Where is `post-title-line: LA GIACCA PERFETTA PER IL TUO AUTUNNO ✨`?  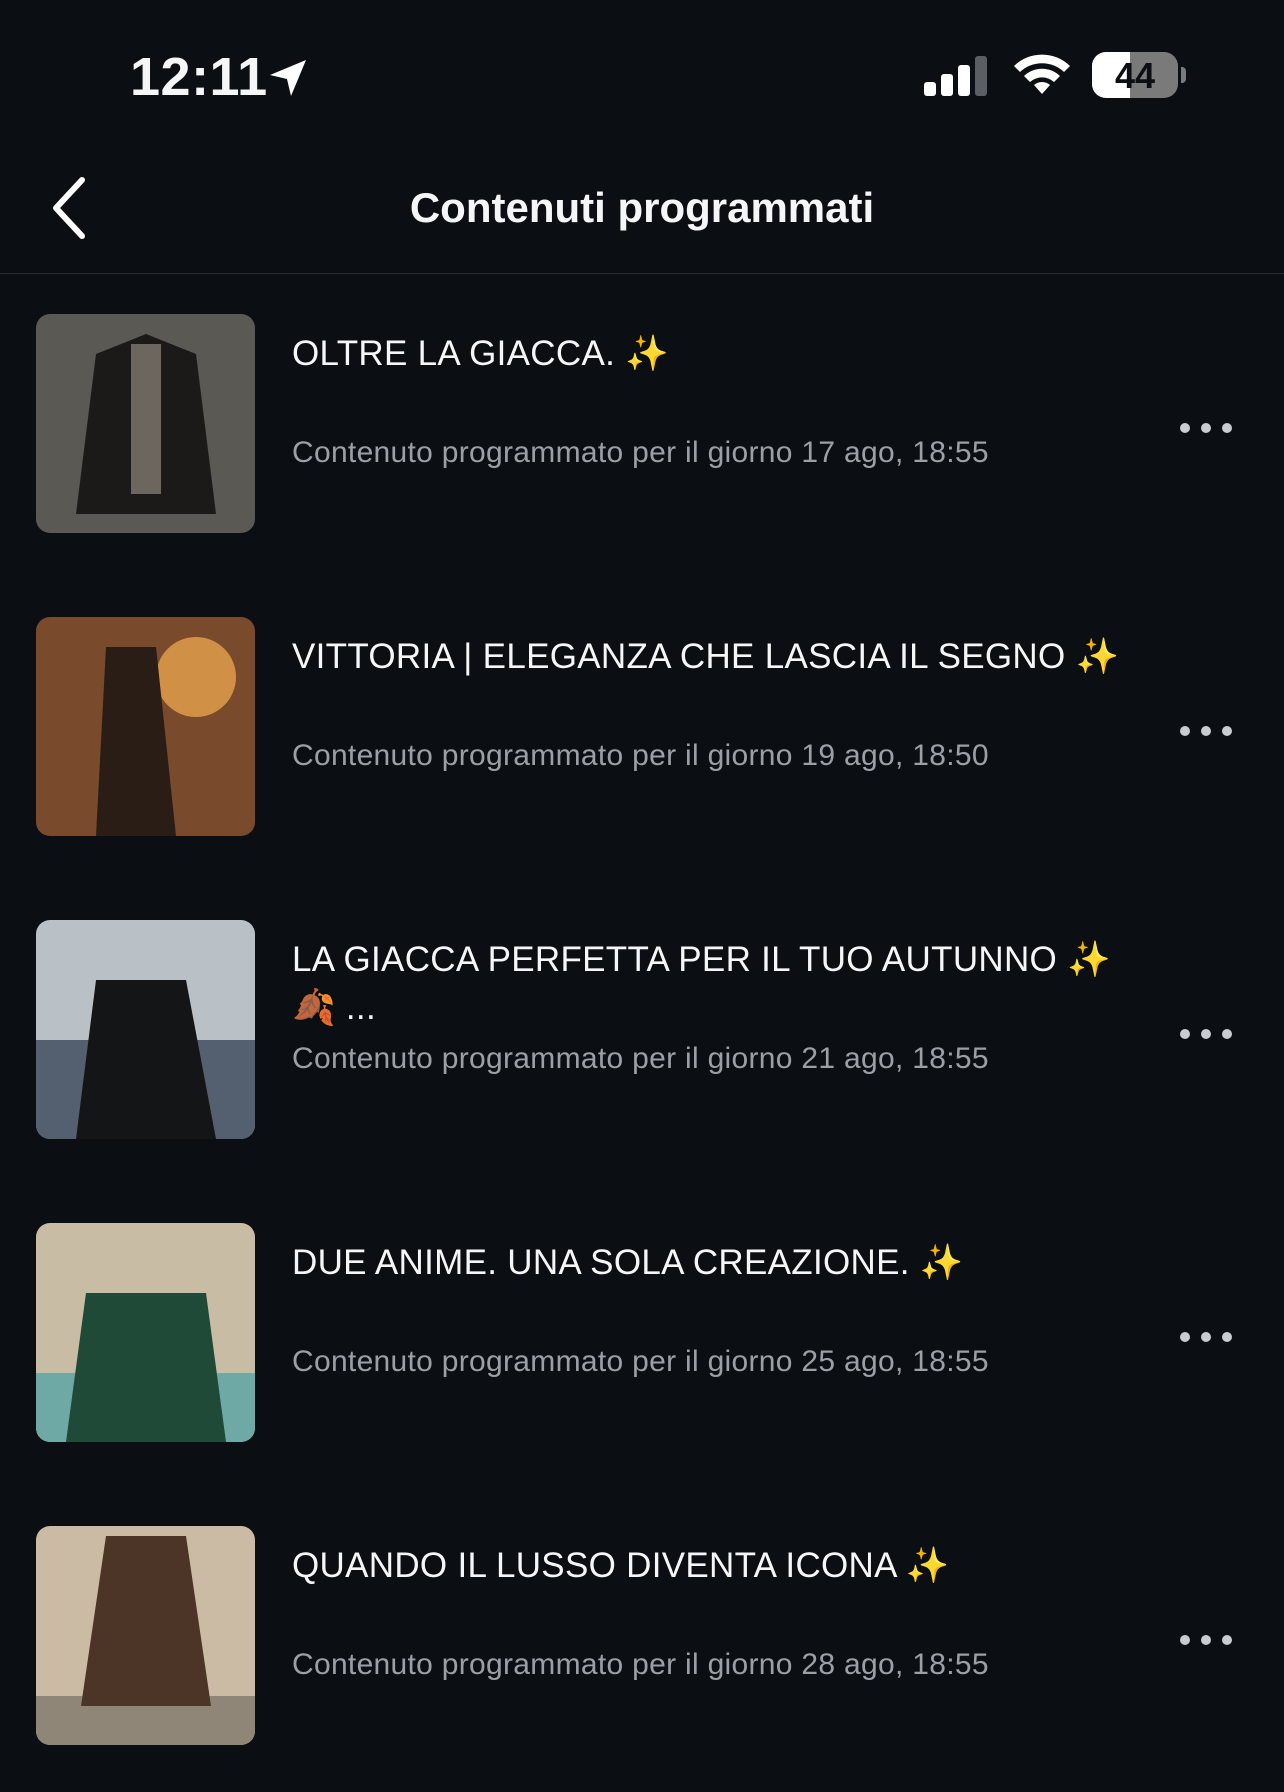
post-title-line: LA GIACCA PERFETTA PER IL TUO AUTUNNO ✨ is located at coordinates (701, 959).